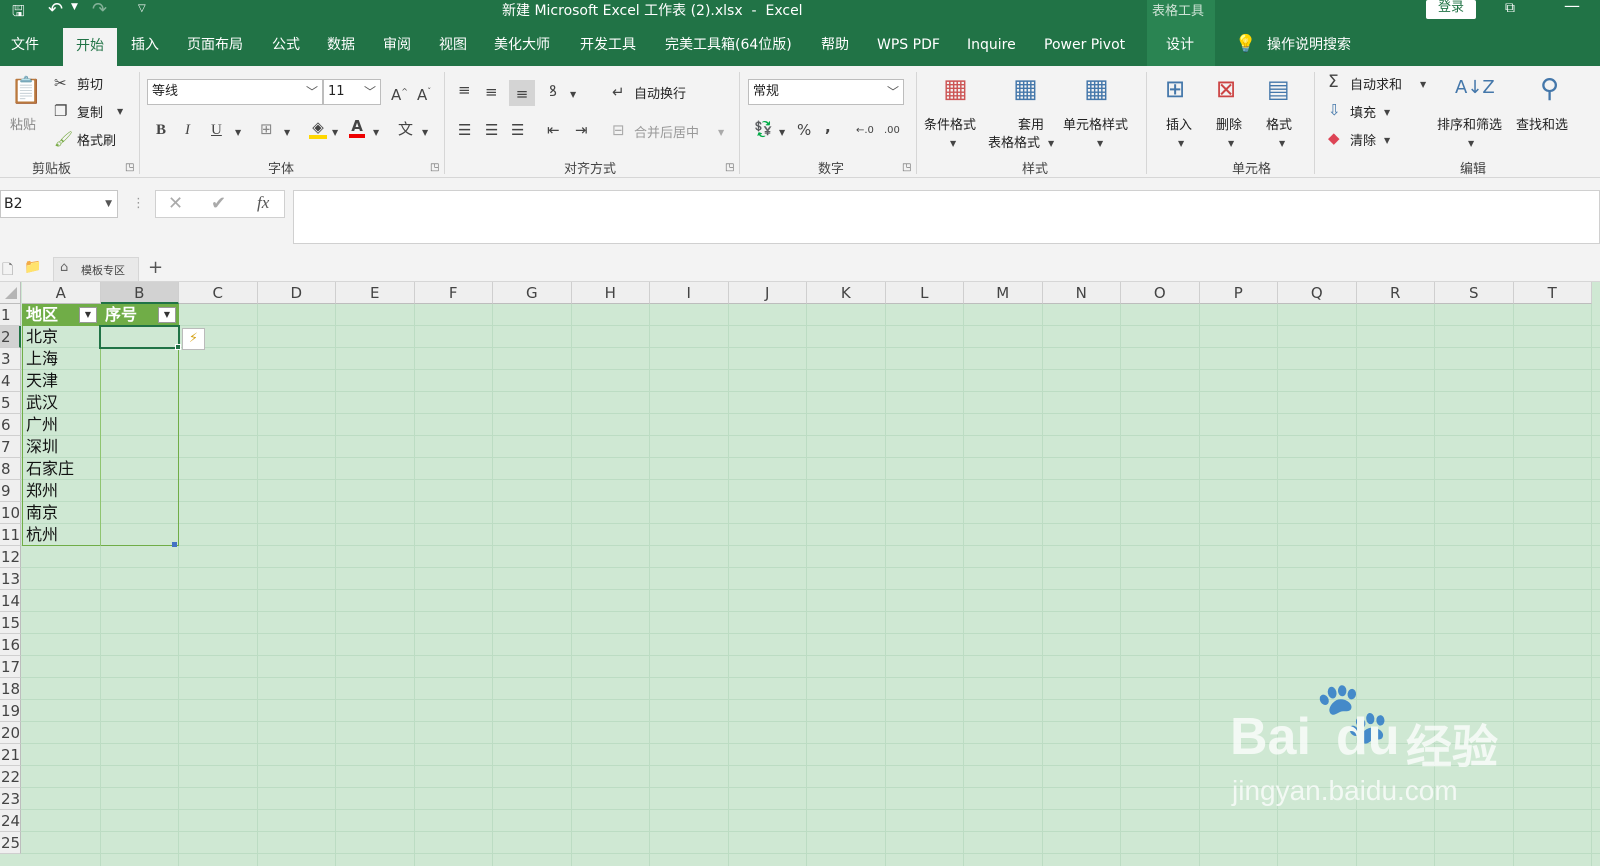 This screenshot has width=1600, height=866. Describe the element at coordinates (341, 44) in the screenshot. I see `tab-data: 数据` at that location.